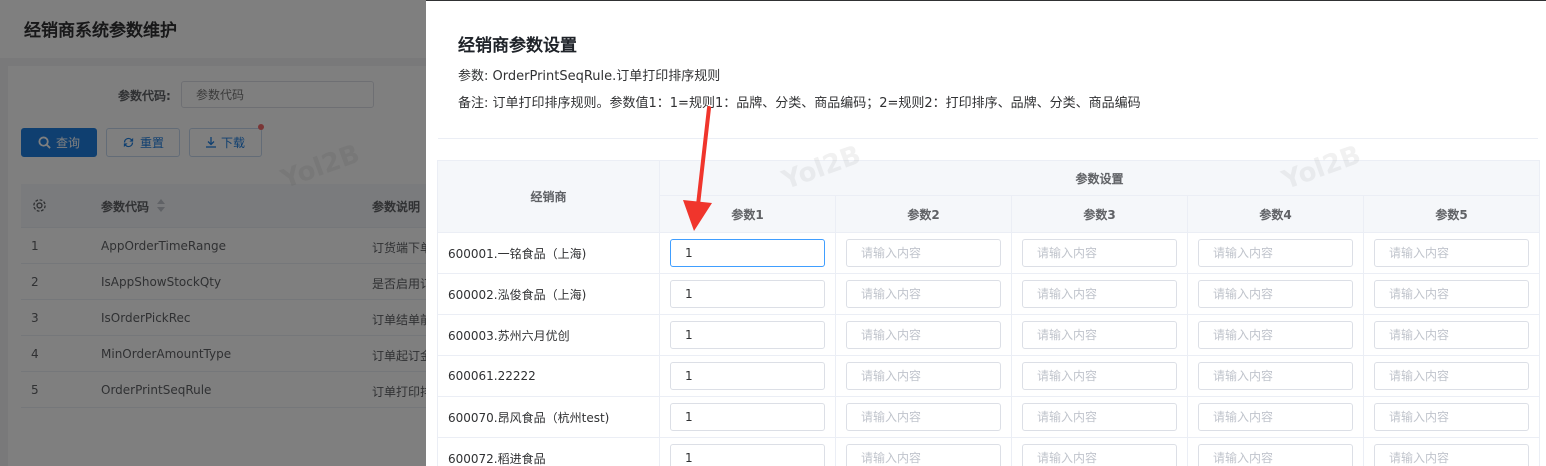  What do you see at coordinates (549, 196) in the screenshot?
I see `column-header-dealer: 经销商` at bounding box center [549, 196].